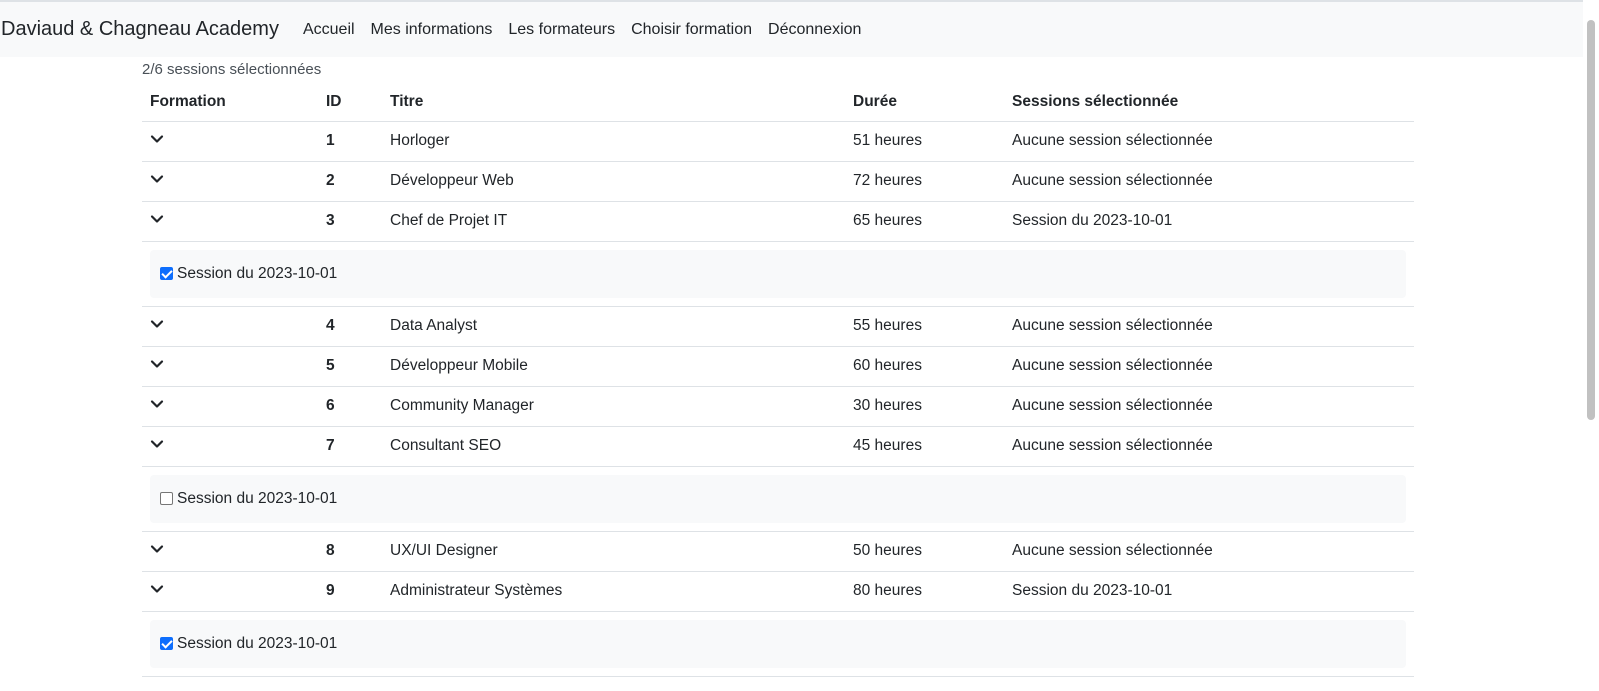 The image size is (1599, 691). Describe the element at coordinates (561, 30) in the screenshot. I see `nav-link-les-formateurs: Les formateurs` at that location.